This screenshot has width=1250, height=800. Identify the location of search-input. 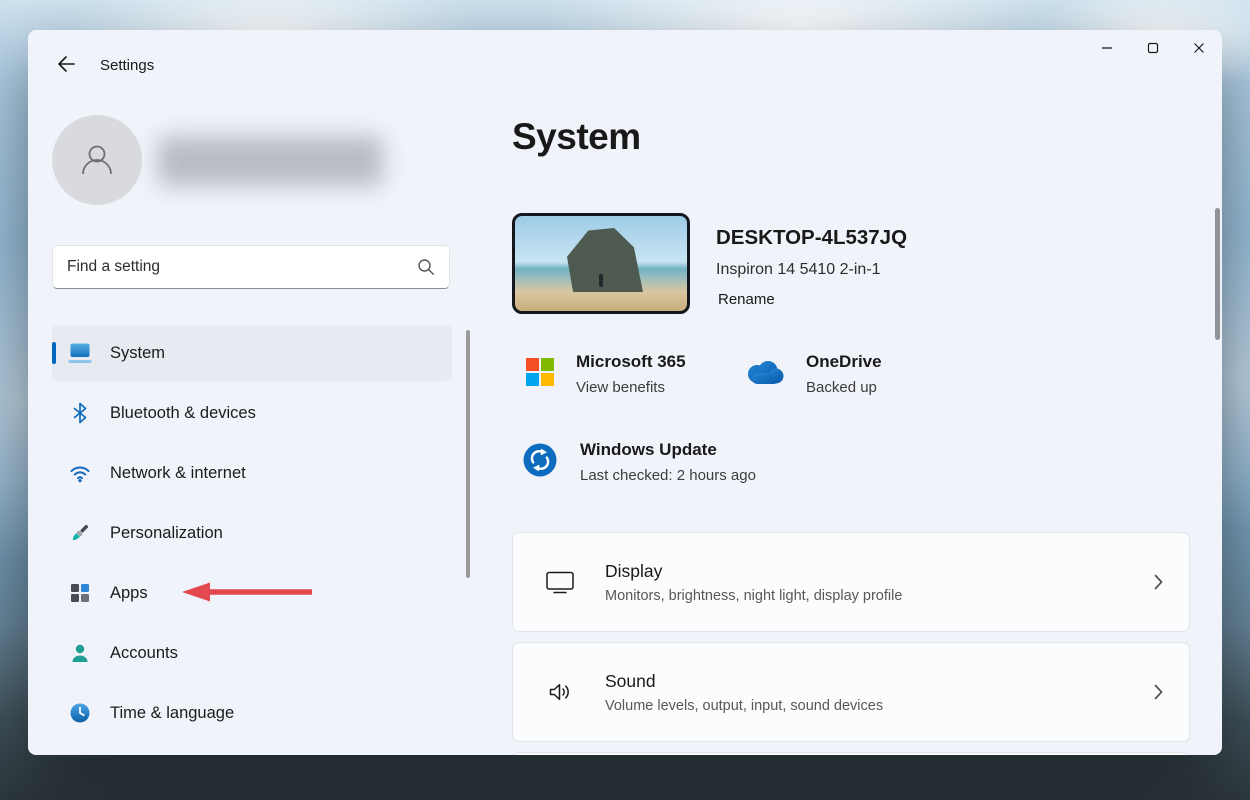
(238, 267).